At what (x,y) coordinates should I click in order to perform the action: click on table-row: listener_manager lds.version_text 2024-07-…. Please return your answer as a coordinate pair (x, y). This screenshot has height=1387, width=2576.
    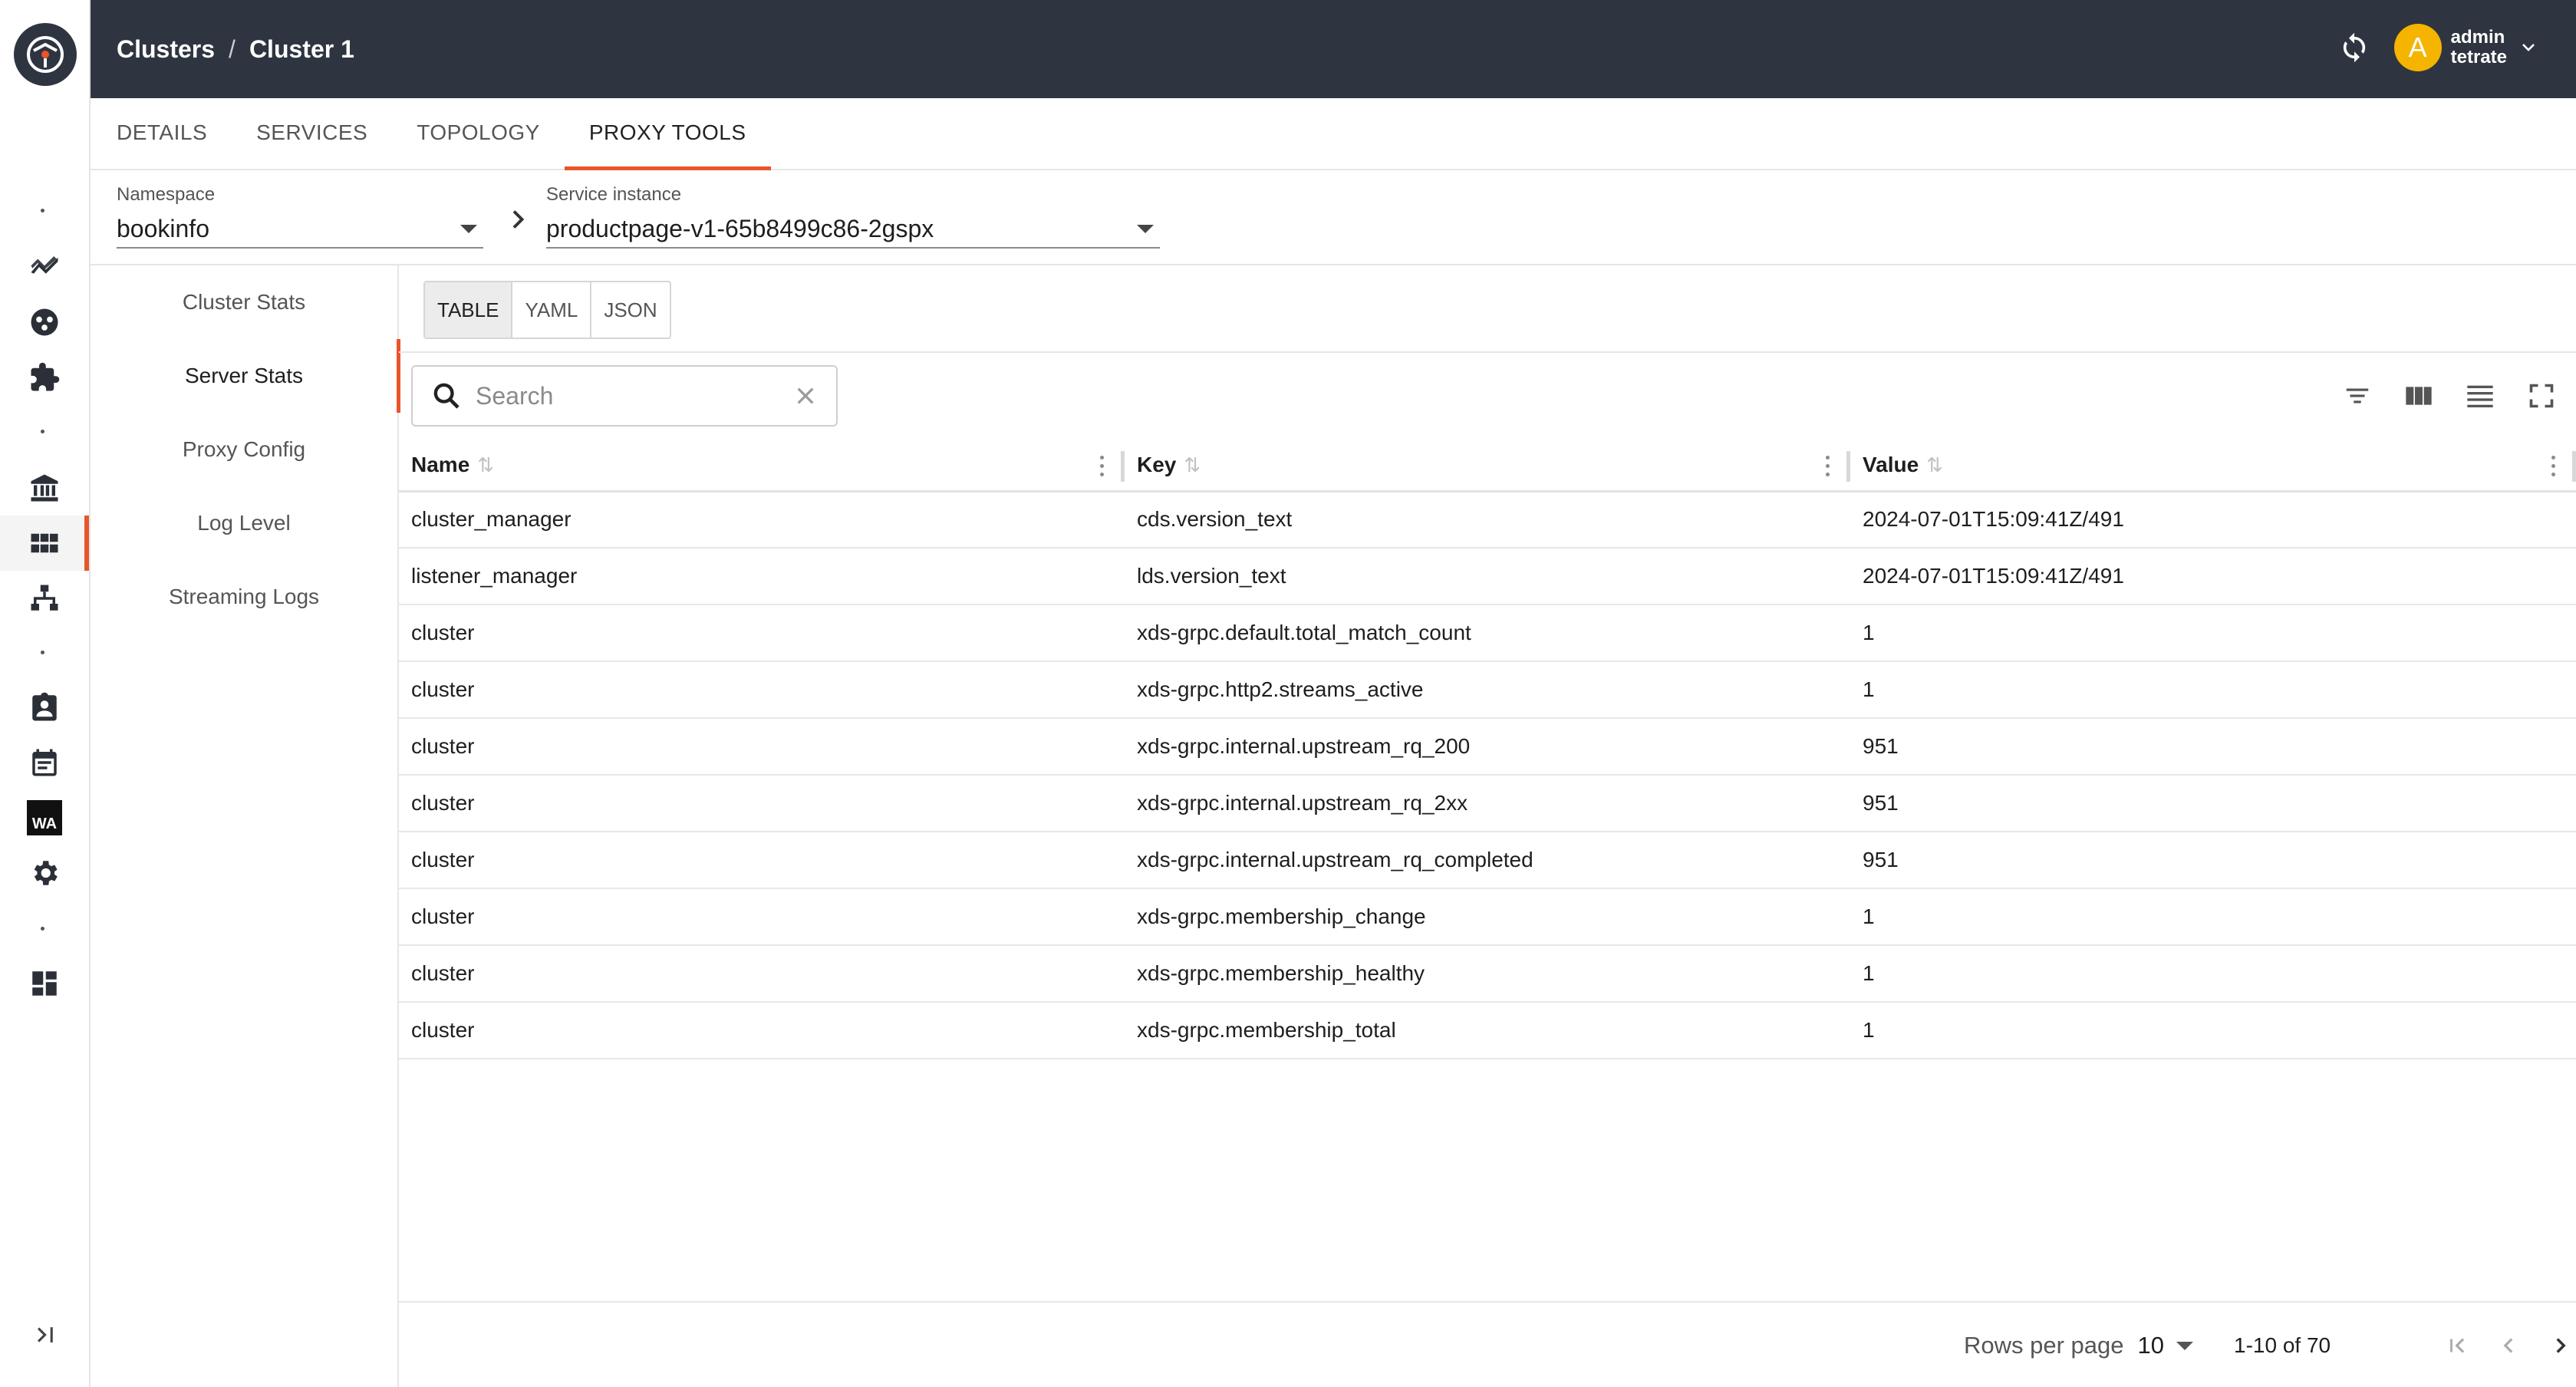
    Looking at the image, I should click on (1487, 576).